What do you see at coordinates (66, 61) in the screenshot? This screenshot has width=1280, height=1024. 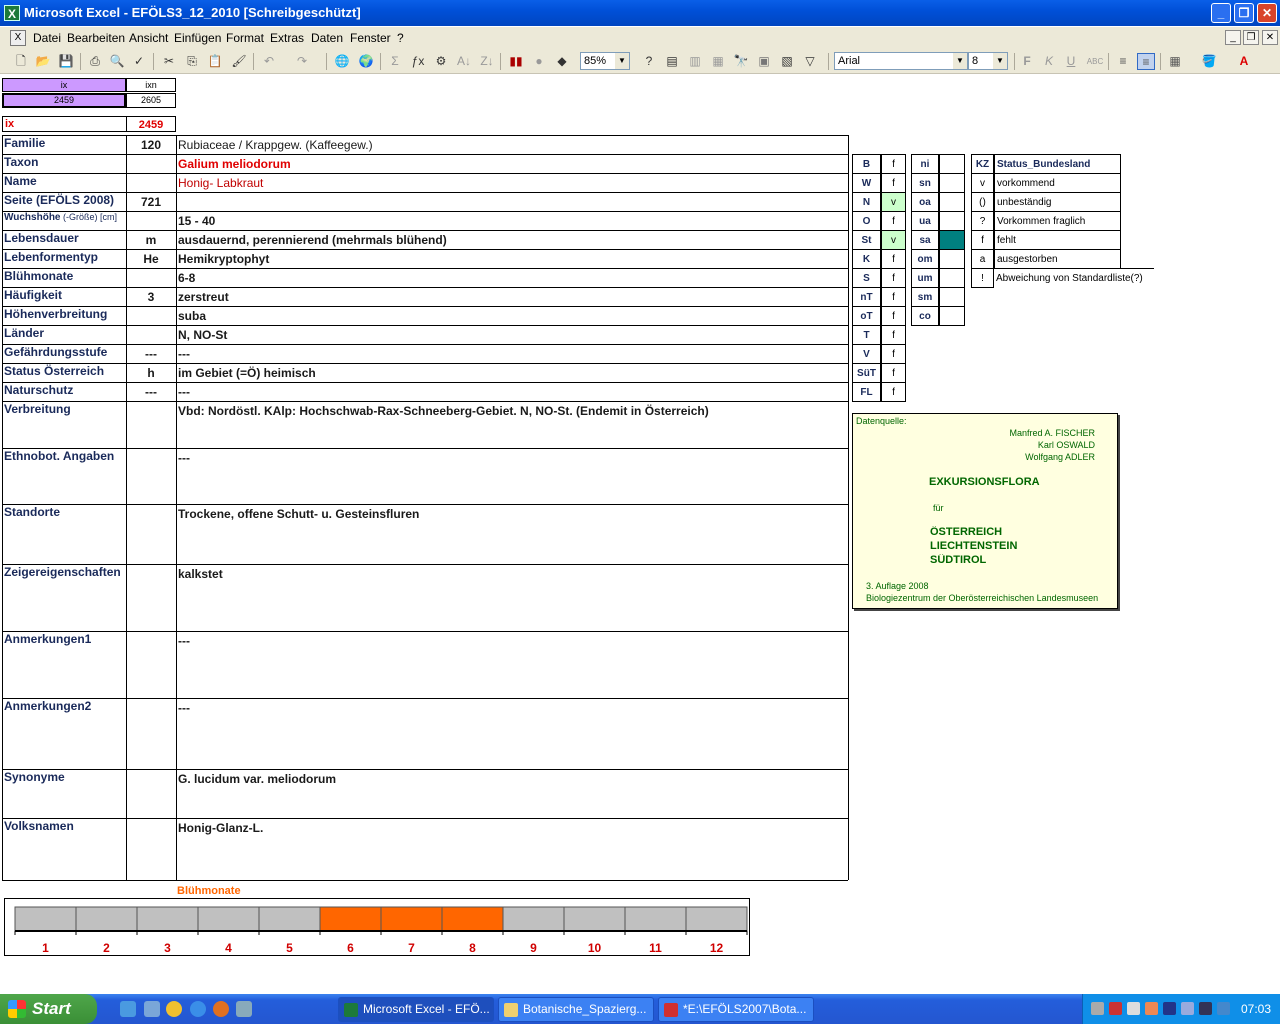 I see `save-icon: 💾` at bounding box center [66, 61].